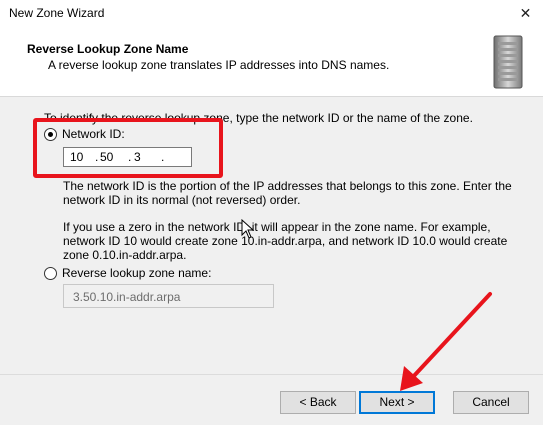 This screenshot has height=425, width=543. I want to click on zero-help-line-3: zone 0.10.in-addr.arpa., so click(125, 255).